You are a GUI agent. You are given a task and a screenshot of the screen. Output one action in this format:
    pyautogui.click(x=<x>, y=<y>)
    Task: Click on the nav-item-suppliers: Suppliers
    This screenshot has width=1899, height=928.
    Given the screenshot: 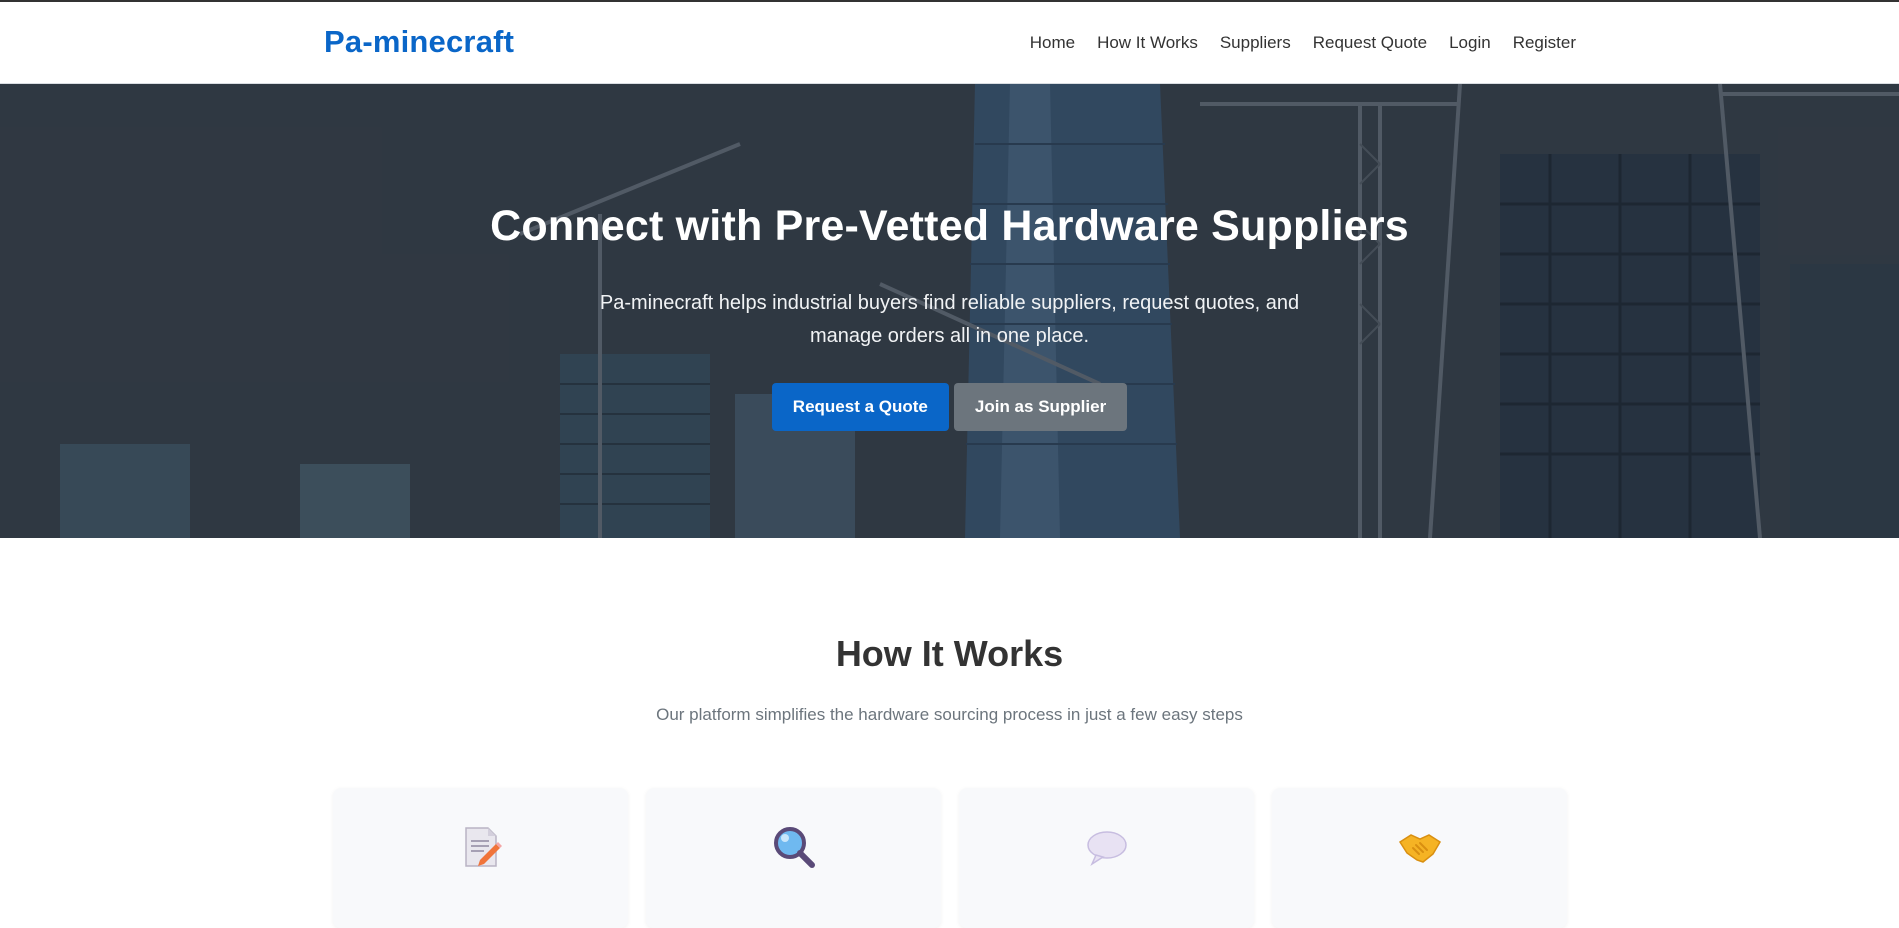 What is the action you would take?
    pyautogui.click(x=1255, y=43)
    